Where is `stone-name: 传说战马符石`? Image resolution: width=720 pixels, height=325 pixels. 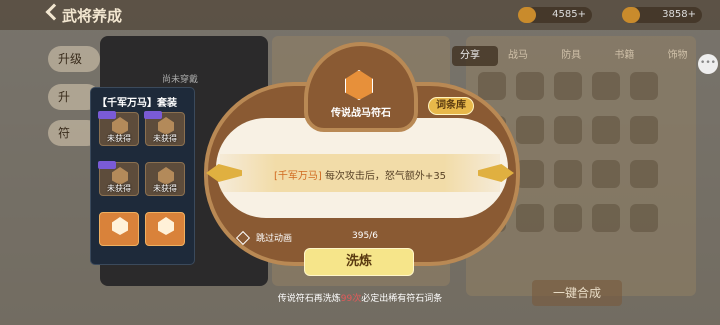 stone-name: 传说战马符石 is located at coordinates (361, 113).